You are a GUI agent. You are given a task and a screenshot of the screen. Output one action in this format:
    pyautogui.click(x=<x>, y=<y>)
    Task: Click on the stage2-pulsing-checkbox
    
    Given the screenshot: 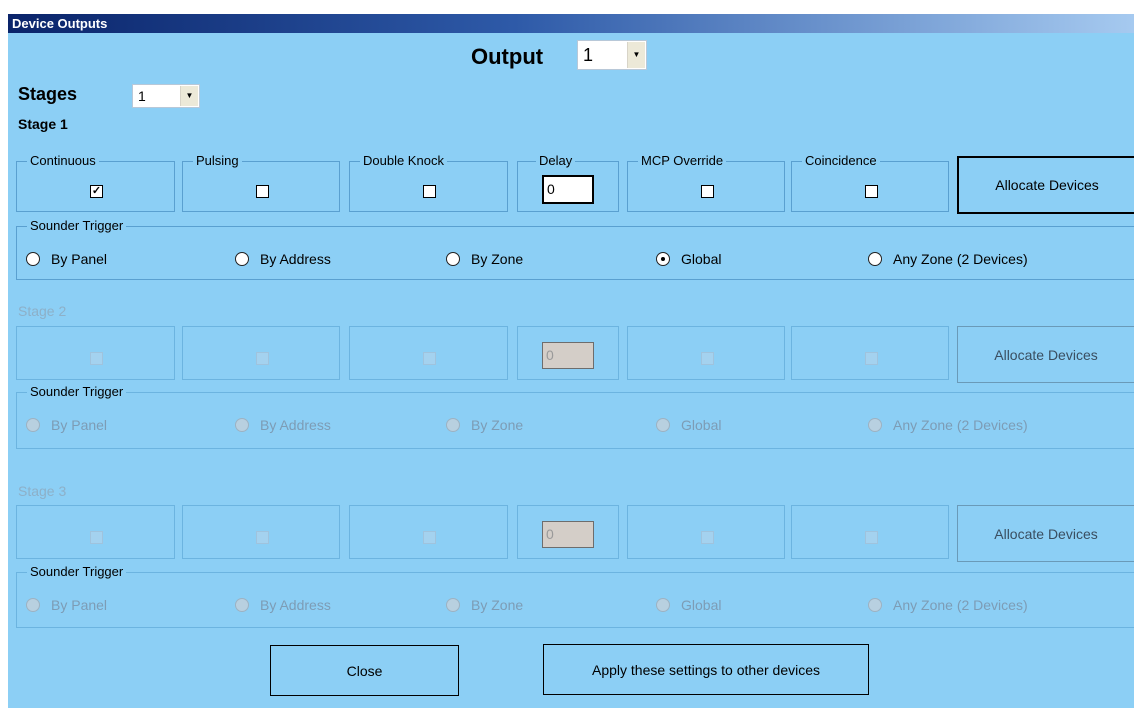 What is the action you would take?
    pyautogui.click(x=262, y=358)
    